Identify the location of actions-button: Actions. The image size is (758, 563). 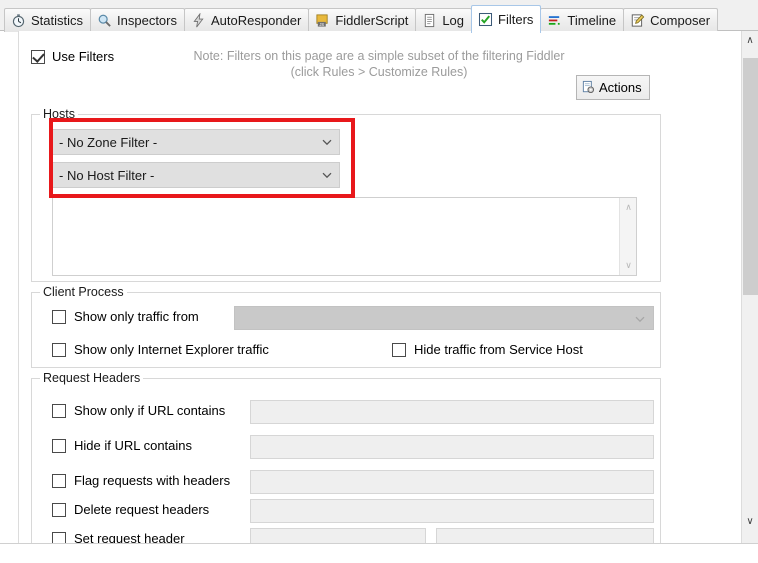
(613, 87).